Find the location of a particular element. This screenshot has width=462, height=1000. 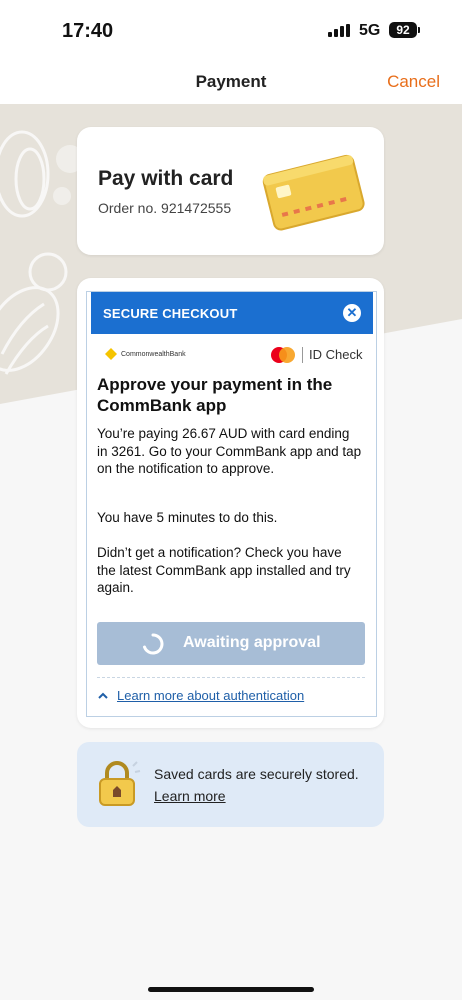

chevron-up-icon is located at coordinates (103, 695).